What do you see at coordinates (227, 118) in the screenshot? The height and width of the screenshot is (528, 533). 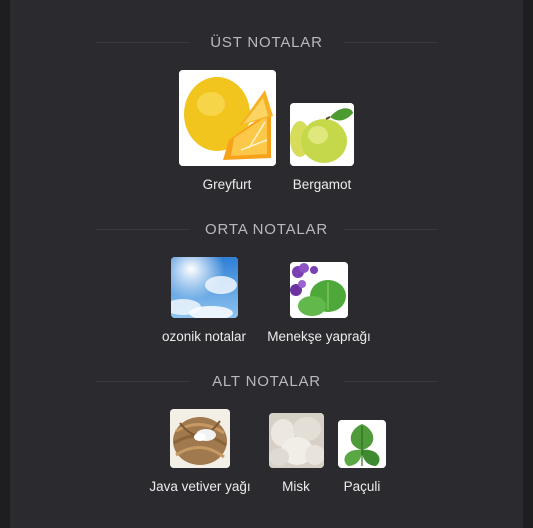 I see `grapefruit-image` at bounding box center [227, 118].